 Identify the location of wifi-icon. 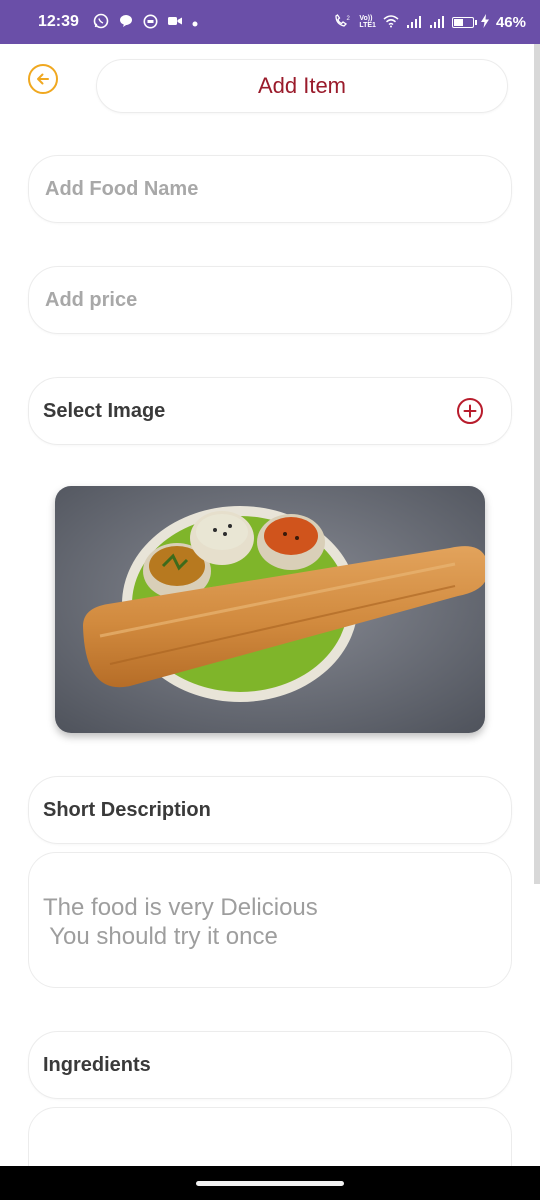
(391, 22).